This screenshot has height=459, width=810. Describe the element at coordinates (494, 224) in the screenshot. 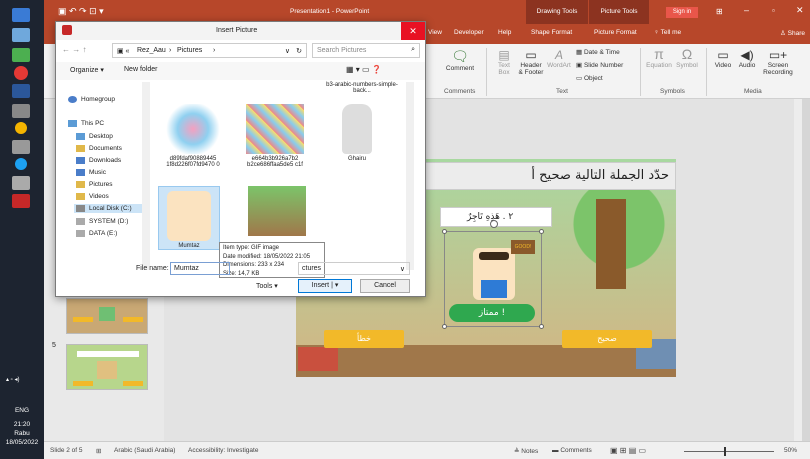

I see `rotate-handle` at that location.